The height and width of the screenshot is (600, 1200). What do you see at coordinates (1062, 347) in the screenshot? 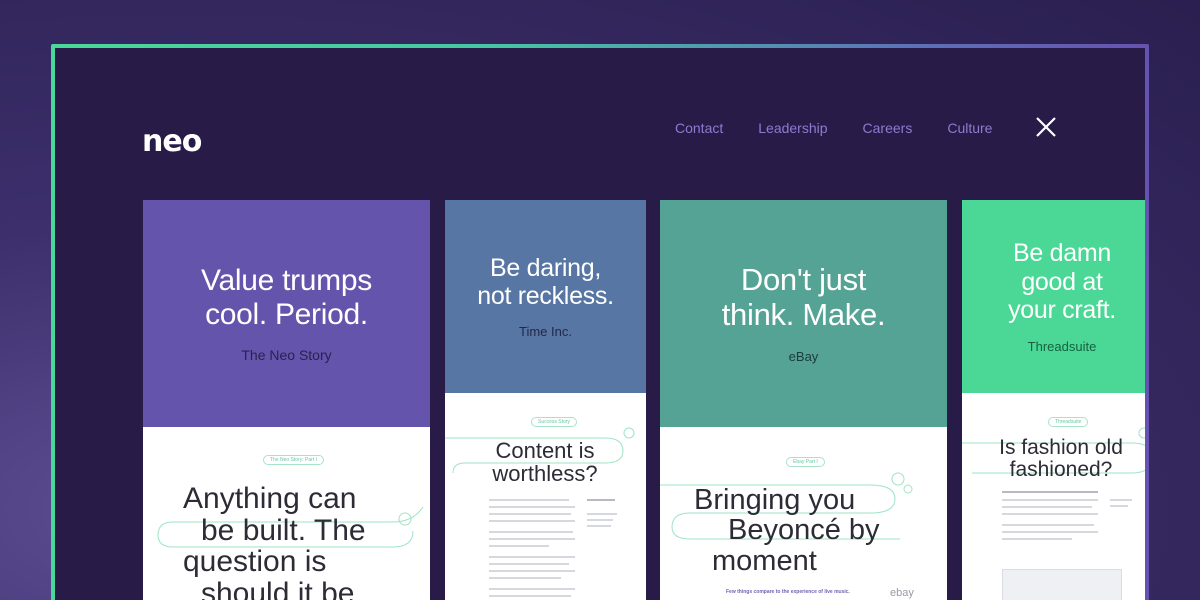
I see `card-client: Threadsuite` at bounding box center [1062, 347].